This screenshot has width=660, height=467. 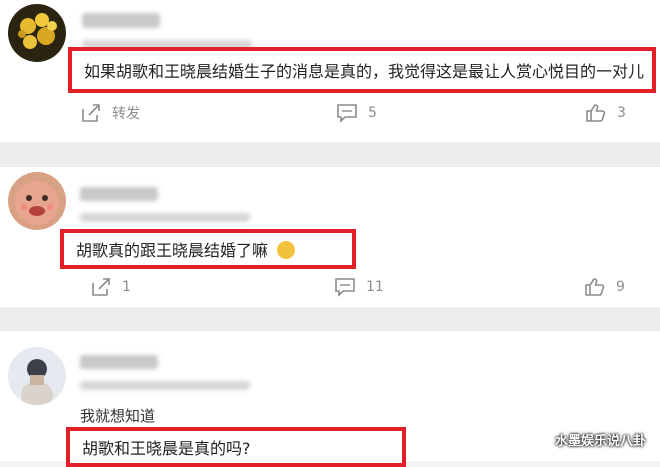 I want to click on repost-button: 转发, so click(x=110, y=113).